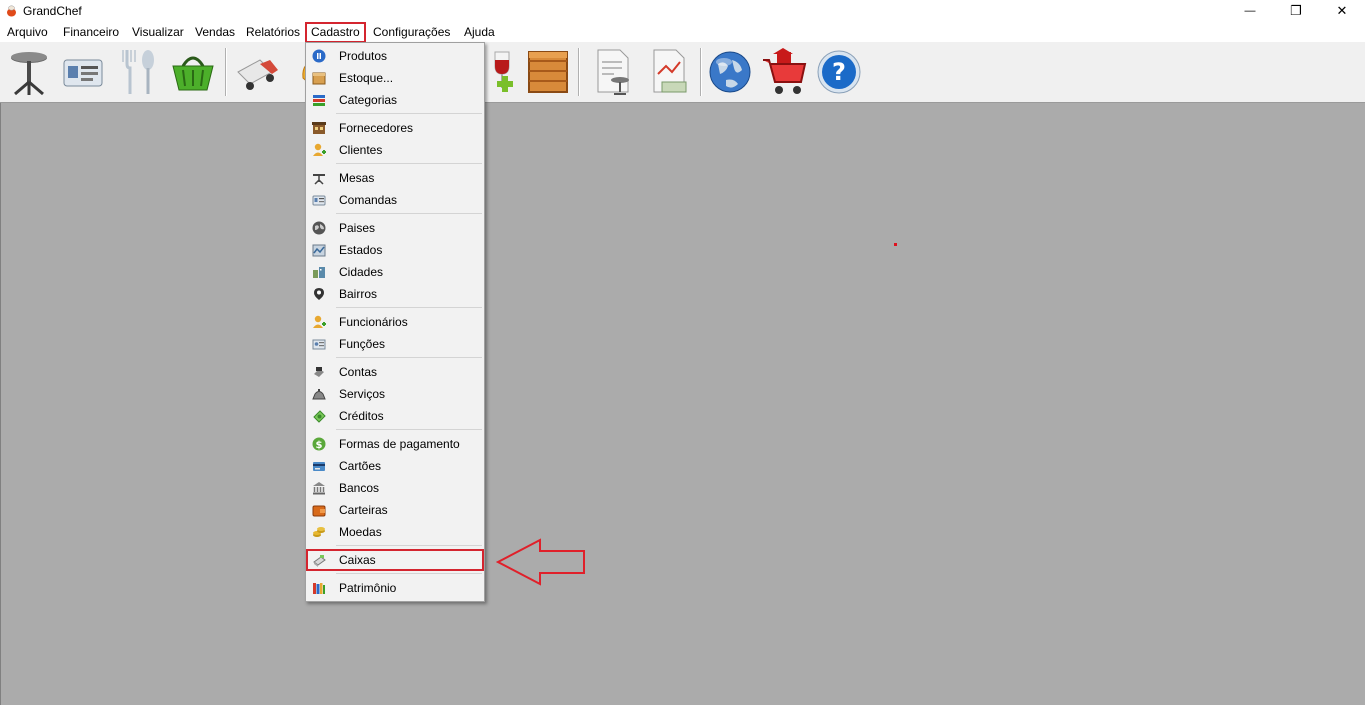 The width and height of the screenshot is (1365, 705). Describe the element at coordinates (395, 56) in the screenshot. I see `menu-item-produtos: Produtos` at that location.